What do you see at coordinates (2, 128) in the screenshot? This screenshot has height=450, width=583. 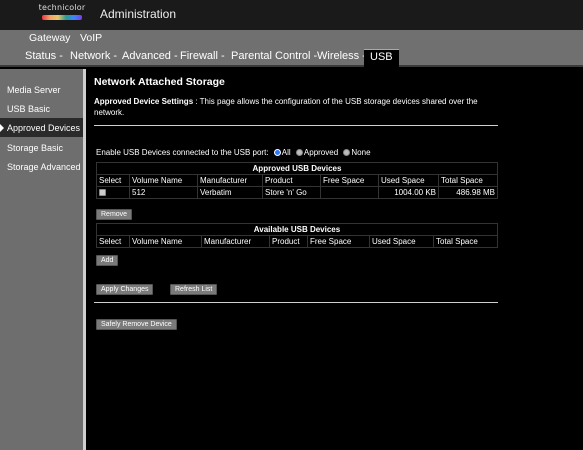 I see `active-arrow-icon` at bounding box center [2, 128].